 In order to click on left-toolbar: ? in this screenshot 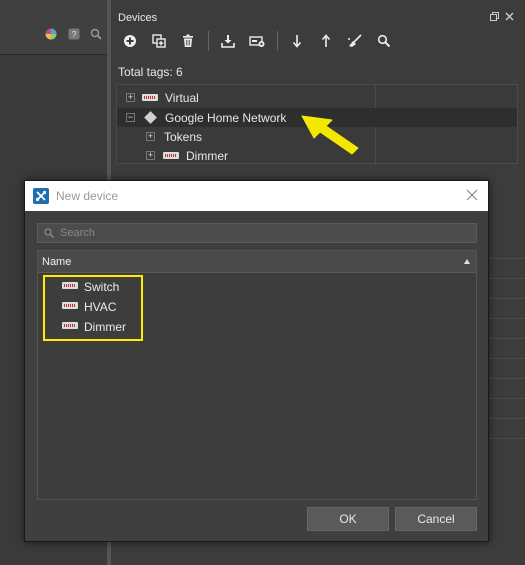, I will do `click(53, 27)`.